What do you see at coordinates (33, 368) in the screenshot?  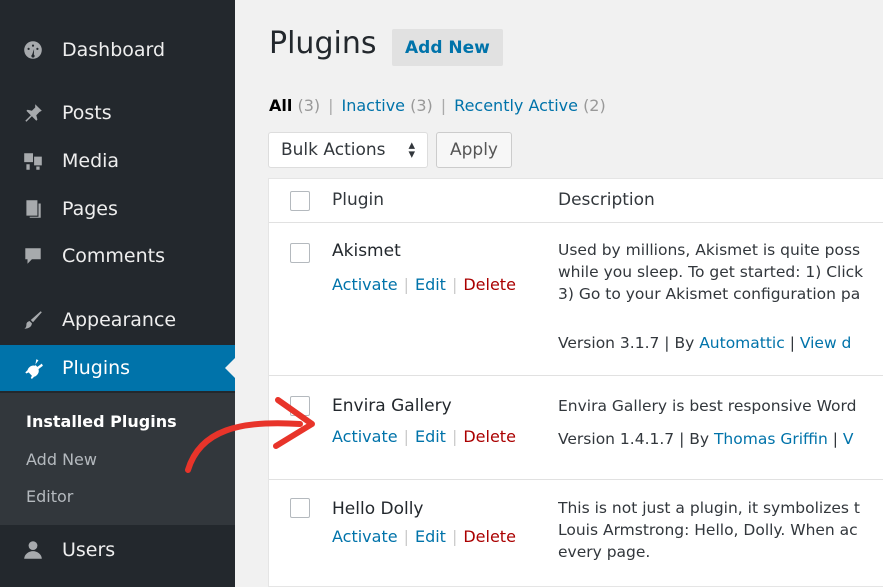 I see `plugin-icon` at bounding box center [33, 368].